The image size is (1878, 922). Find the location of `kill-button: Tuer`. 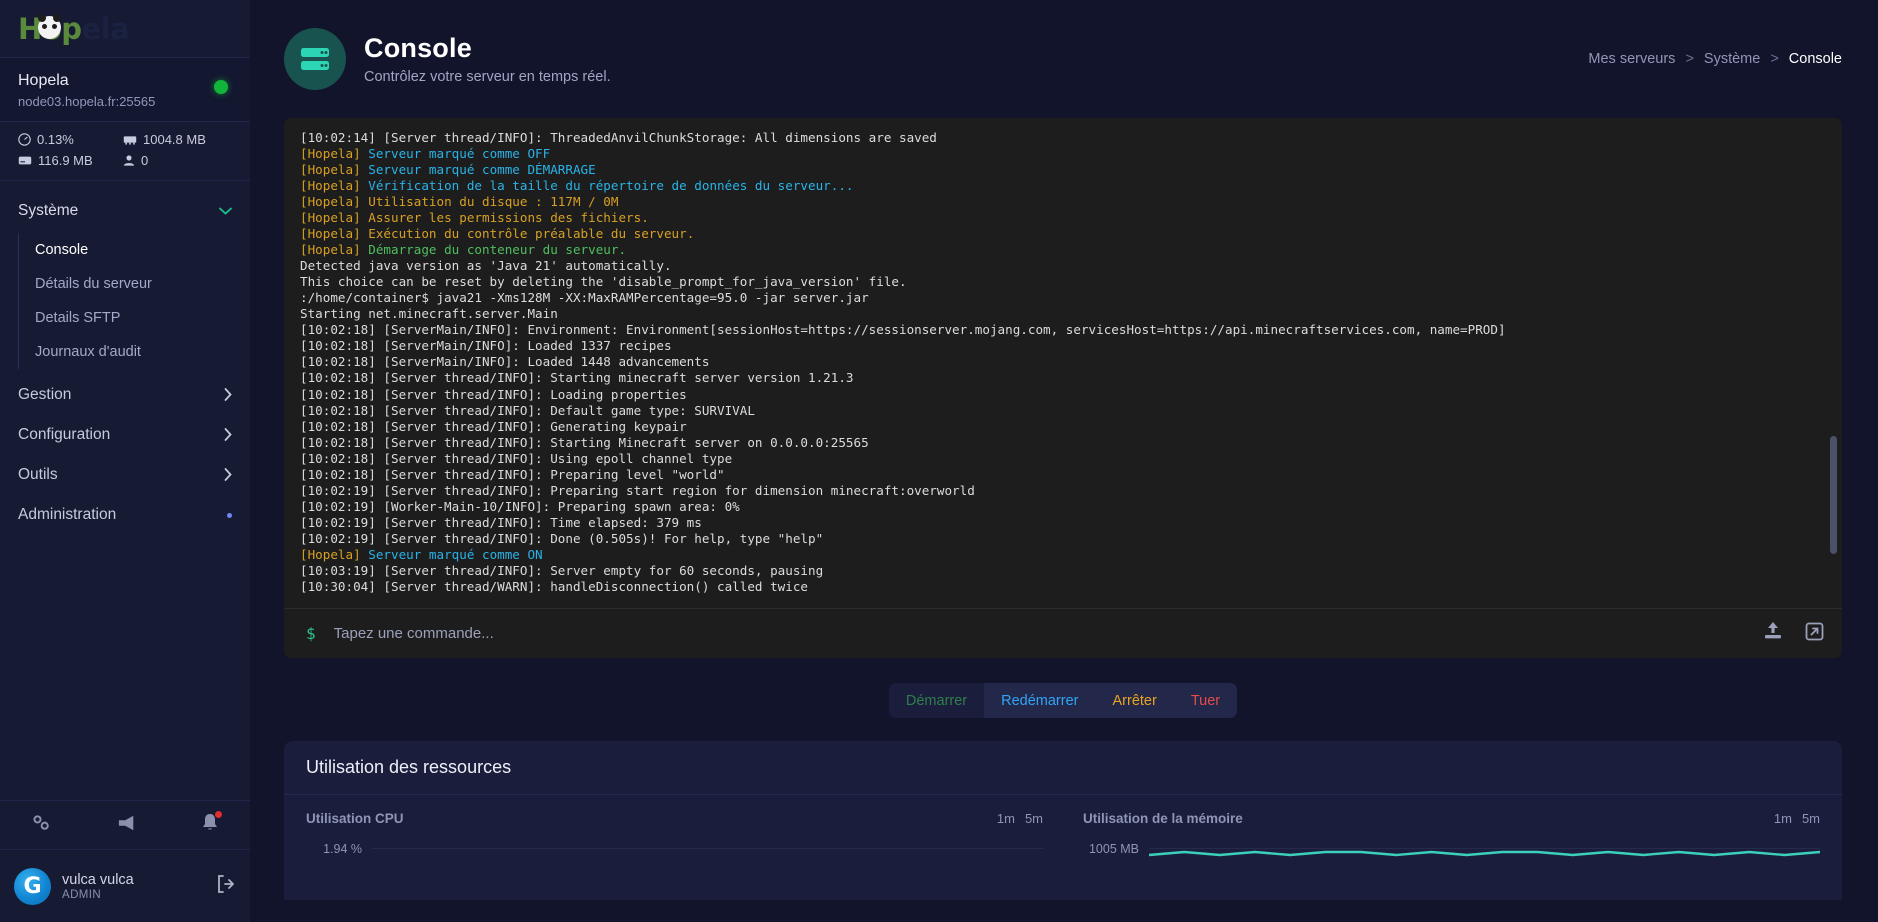

kill-button: Tuer is located at coordinates (1205, 700).